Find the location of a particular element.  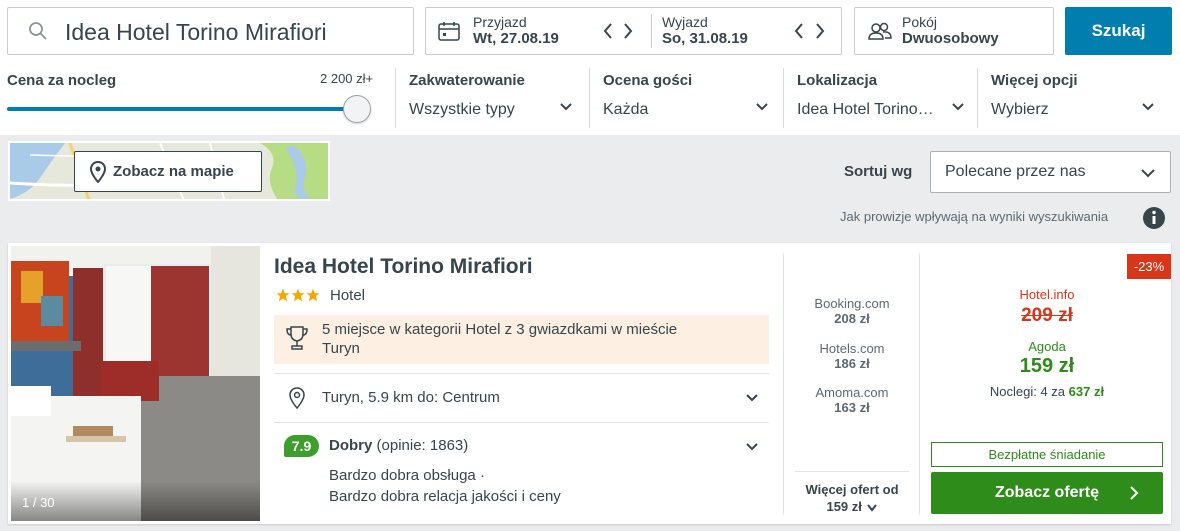

accommodation-filter: Zakwaterowanie Wszystkie typy is located at coordinates (495, 98).